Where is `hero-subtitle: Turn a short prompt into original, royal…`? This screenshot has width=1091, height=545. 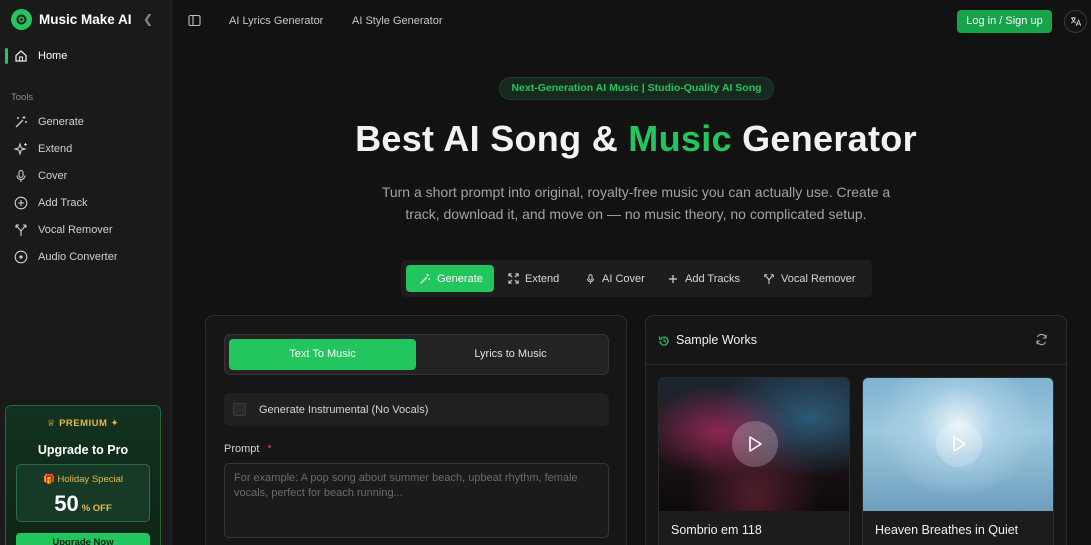 hero-subtitle: Turn a short prompt into original, royal… is located at coordinates (636, 203).